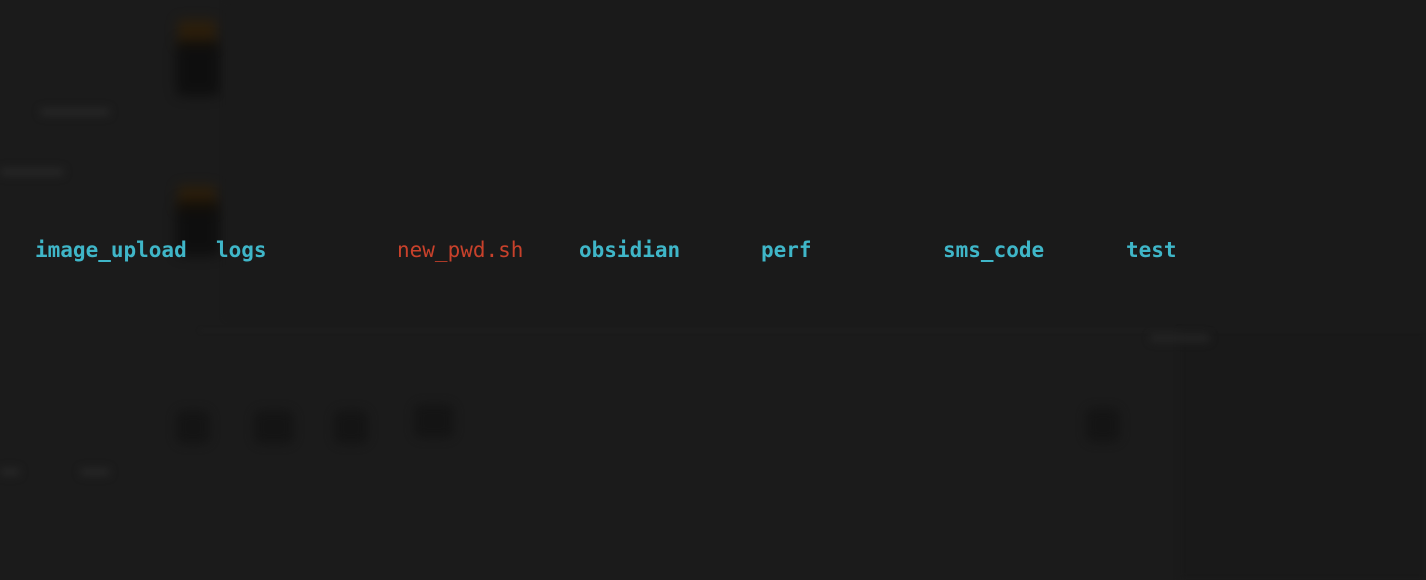  What do you see at coordinates (1303, 455) in the screenshot?
I see `blurred-side-panel` at bounding box center [1303, 455].